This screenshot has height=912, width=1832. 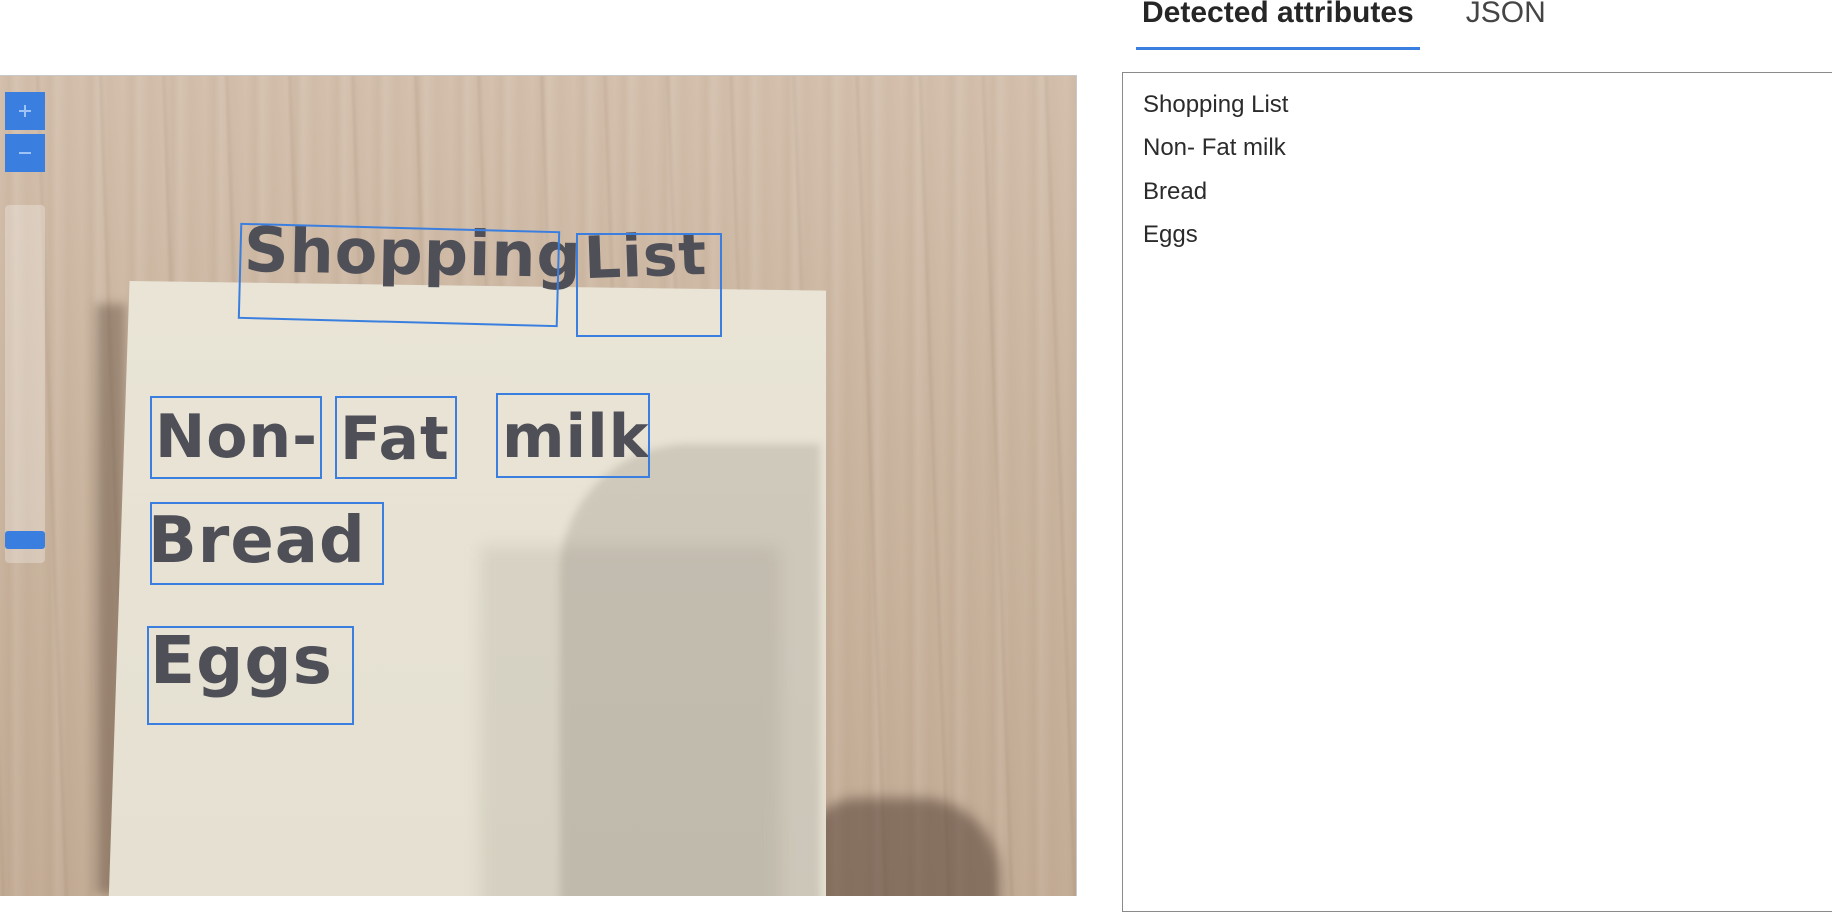 I want to click on bbox-eggs, so click(x=250, y=675).